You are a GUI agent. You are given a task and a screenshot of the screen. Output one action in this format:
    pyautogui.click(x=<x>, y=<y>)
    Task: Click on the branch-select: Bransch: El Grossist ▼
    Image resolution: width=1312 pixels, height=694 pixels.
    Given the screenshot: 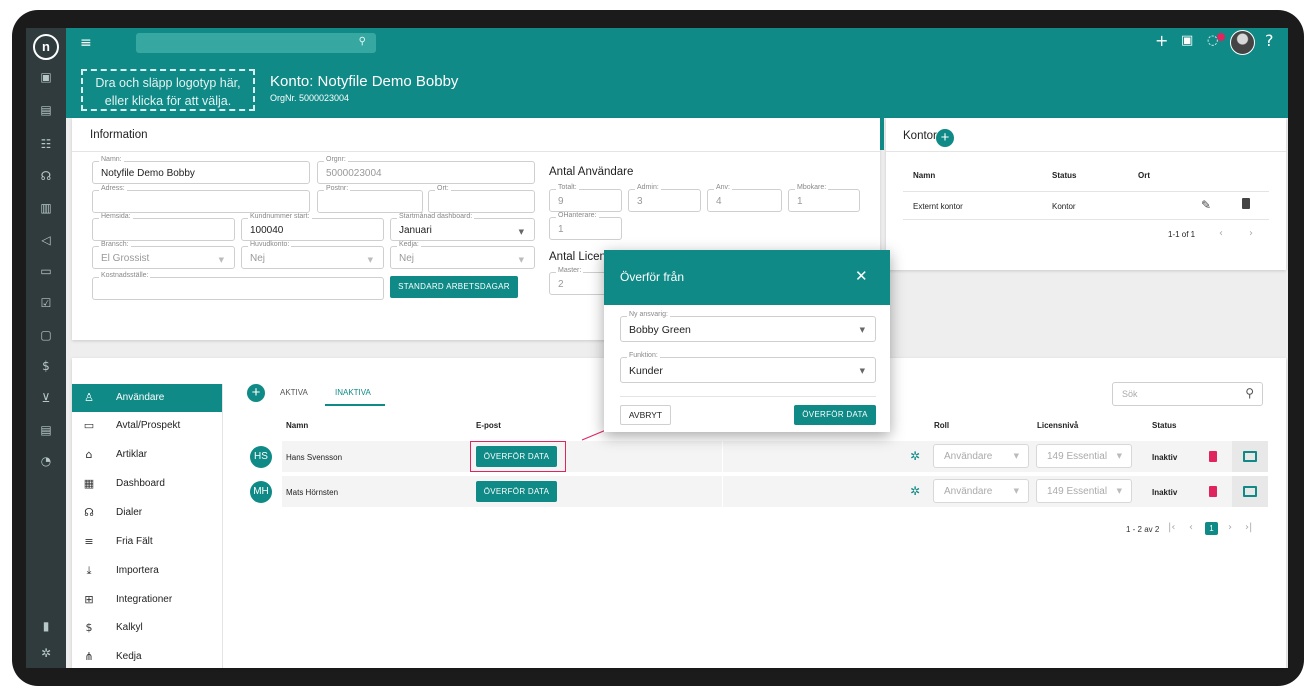 What is the action you would take?
    pyautogui.click(x=163, y=255)
    